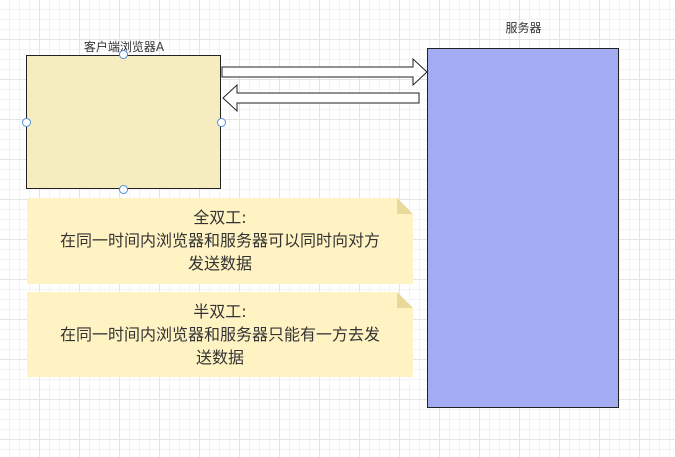 The image size is (675, 457). Describe the element at coordinates (221, 122) in the screenshot. I see `selection-handle-right` at that location.